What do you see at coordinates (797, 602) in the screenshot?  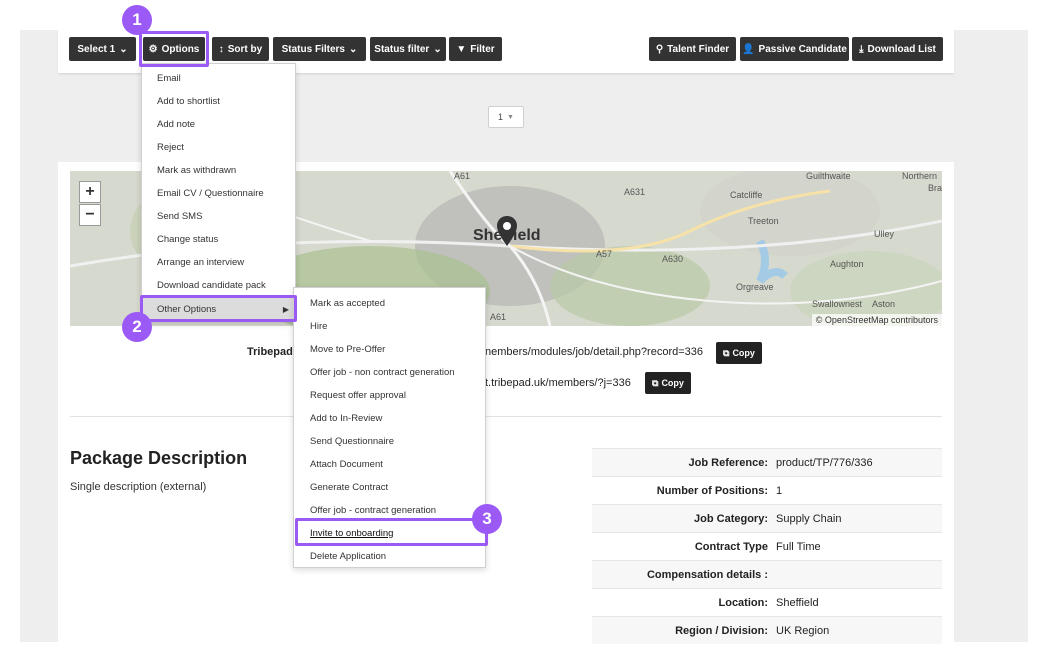 I see `detail-value: Sheffield` at bounding box center [797, 602].